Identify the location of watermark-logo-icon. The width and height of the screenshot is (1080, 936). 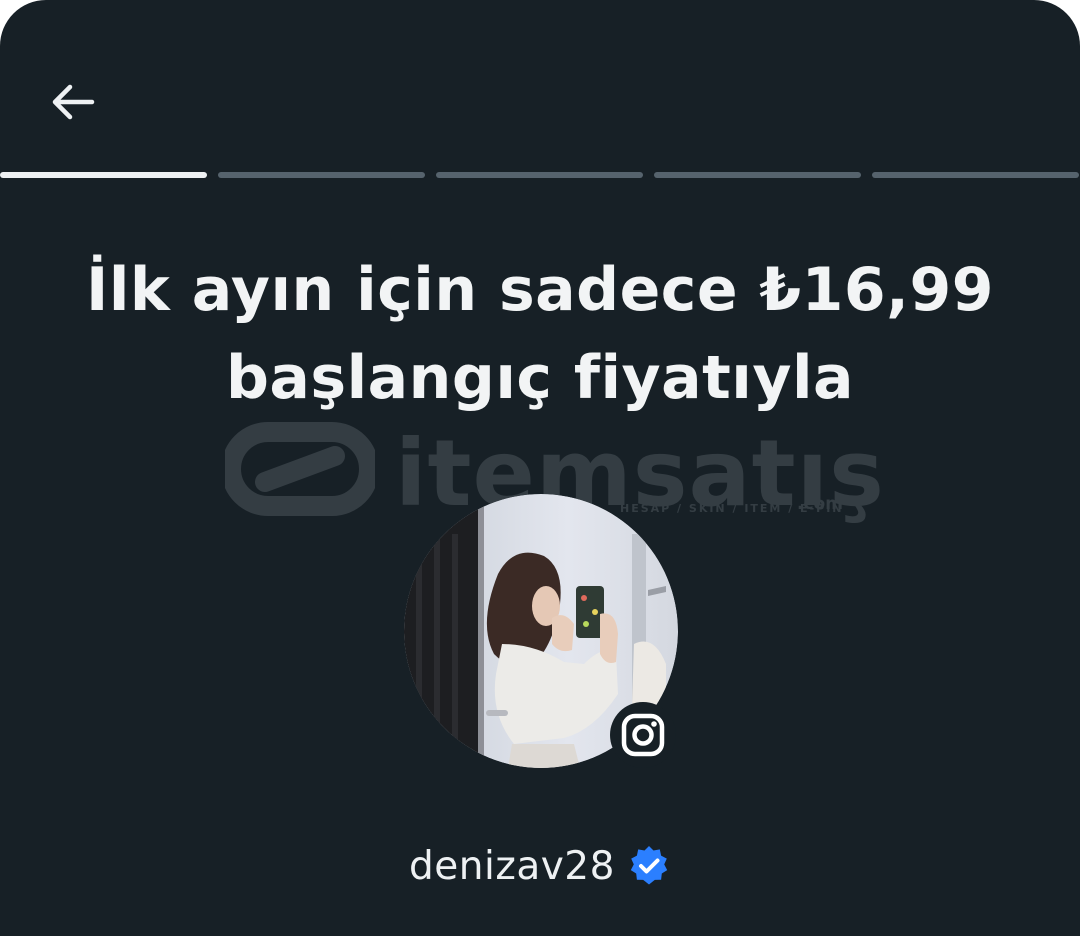
(300, 469).